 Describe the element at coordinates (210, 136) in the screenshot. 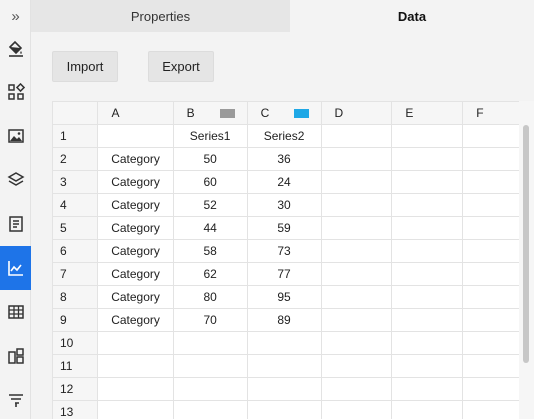

I see `cell-b: Series1` at that location.